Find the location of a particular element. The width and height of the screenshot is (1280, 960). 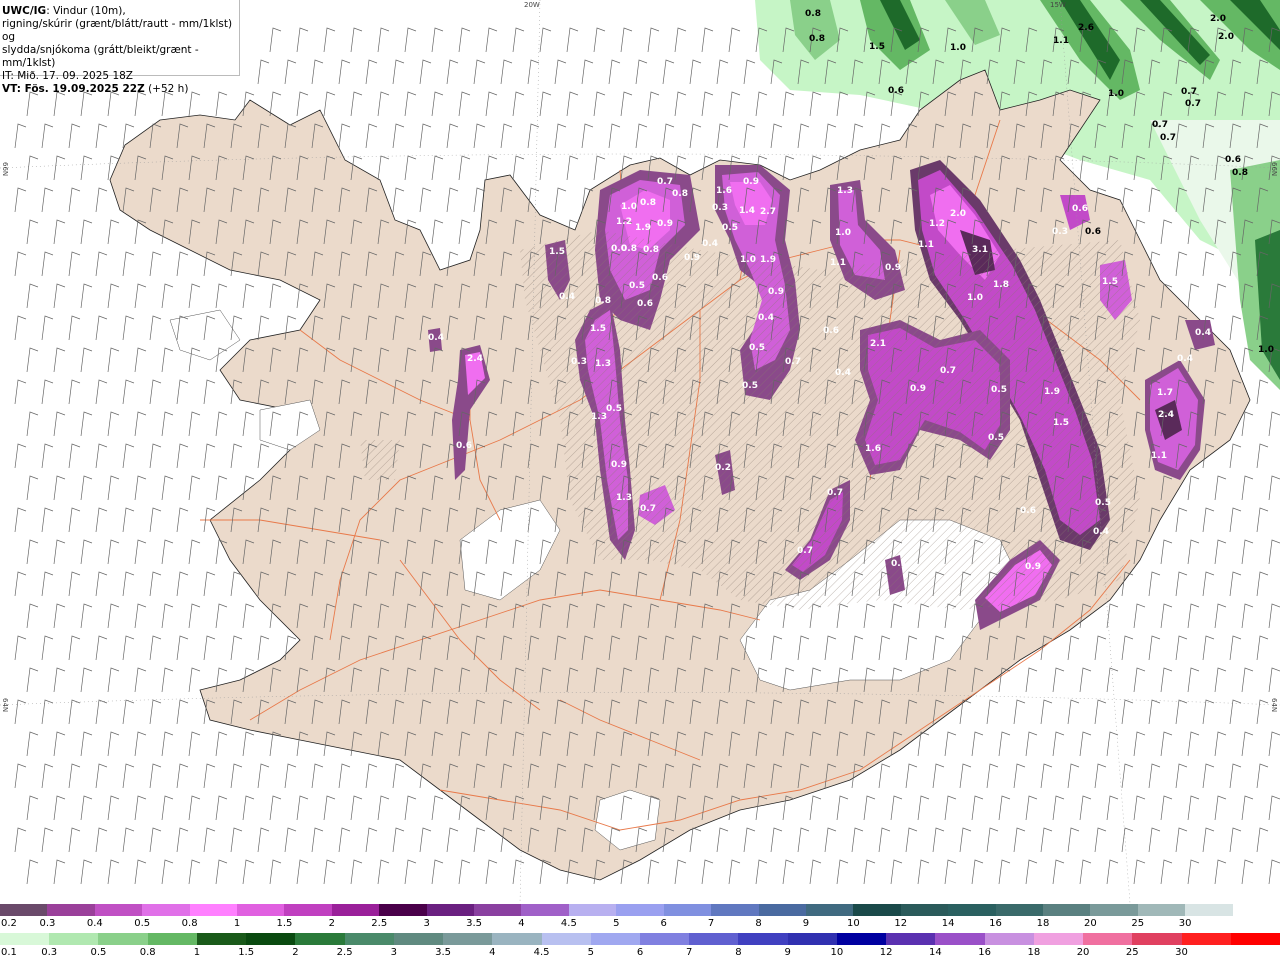

legend-label: 0.1 is located at coordinates (9, 952).